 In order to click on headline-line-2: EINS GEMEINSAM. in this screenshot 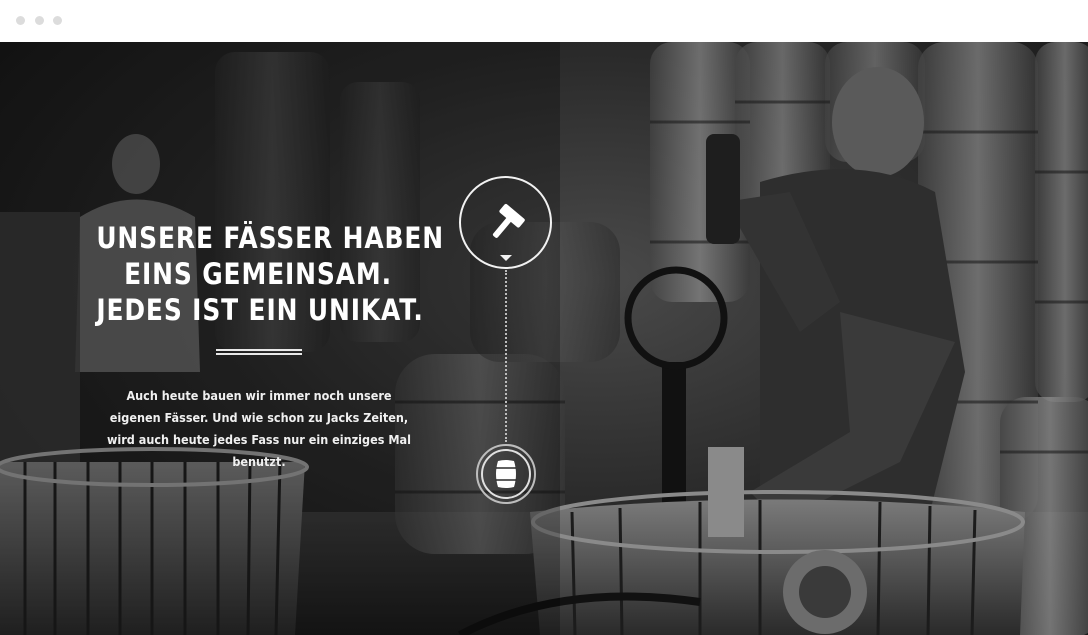, I will do `click(258, 274)`.